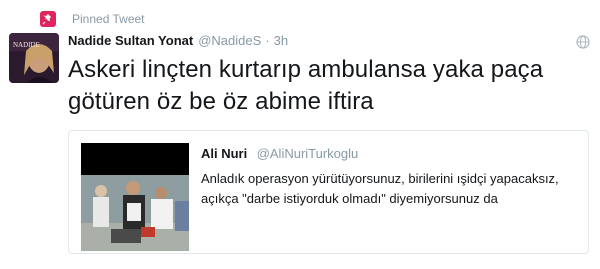  What do you see at coordinates (108, 19) in the screenshot?
I see `pinned-label: Pinned Tweet` at bounding box center [108, 19].